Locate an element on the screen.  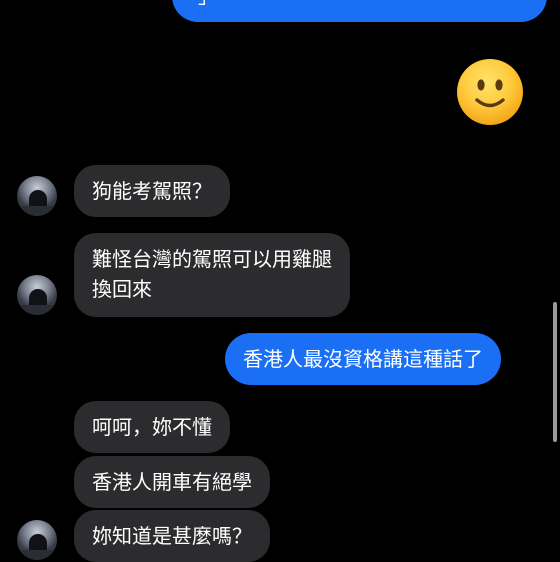
message-text: 狗能考駕照？ is located at coordinates (152, 191).